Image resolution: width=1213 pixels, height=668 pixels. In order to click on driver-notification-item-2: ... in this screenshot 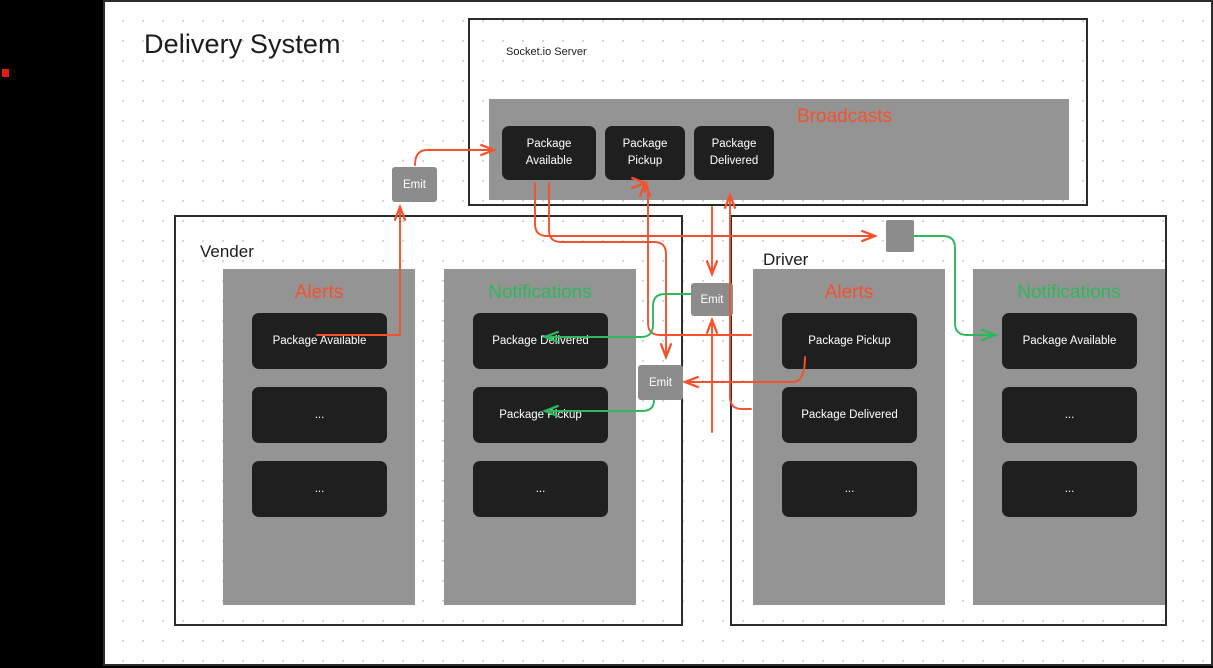, I will do `click(1069, 415)`.